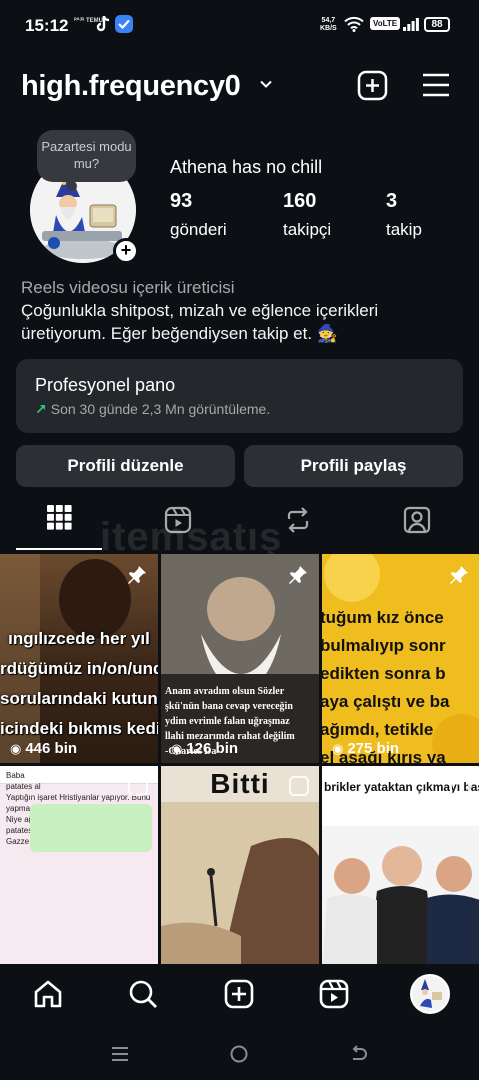 The width and height of the screenshot is (479, 1080). Describe the element at coordinates (44, 748) in the screenshot. I see `view-count: ◉ 446 bin` at that location.